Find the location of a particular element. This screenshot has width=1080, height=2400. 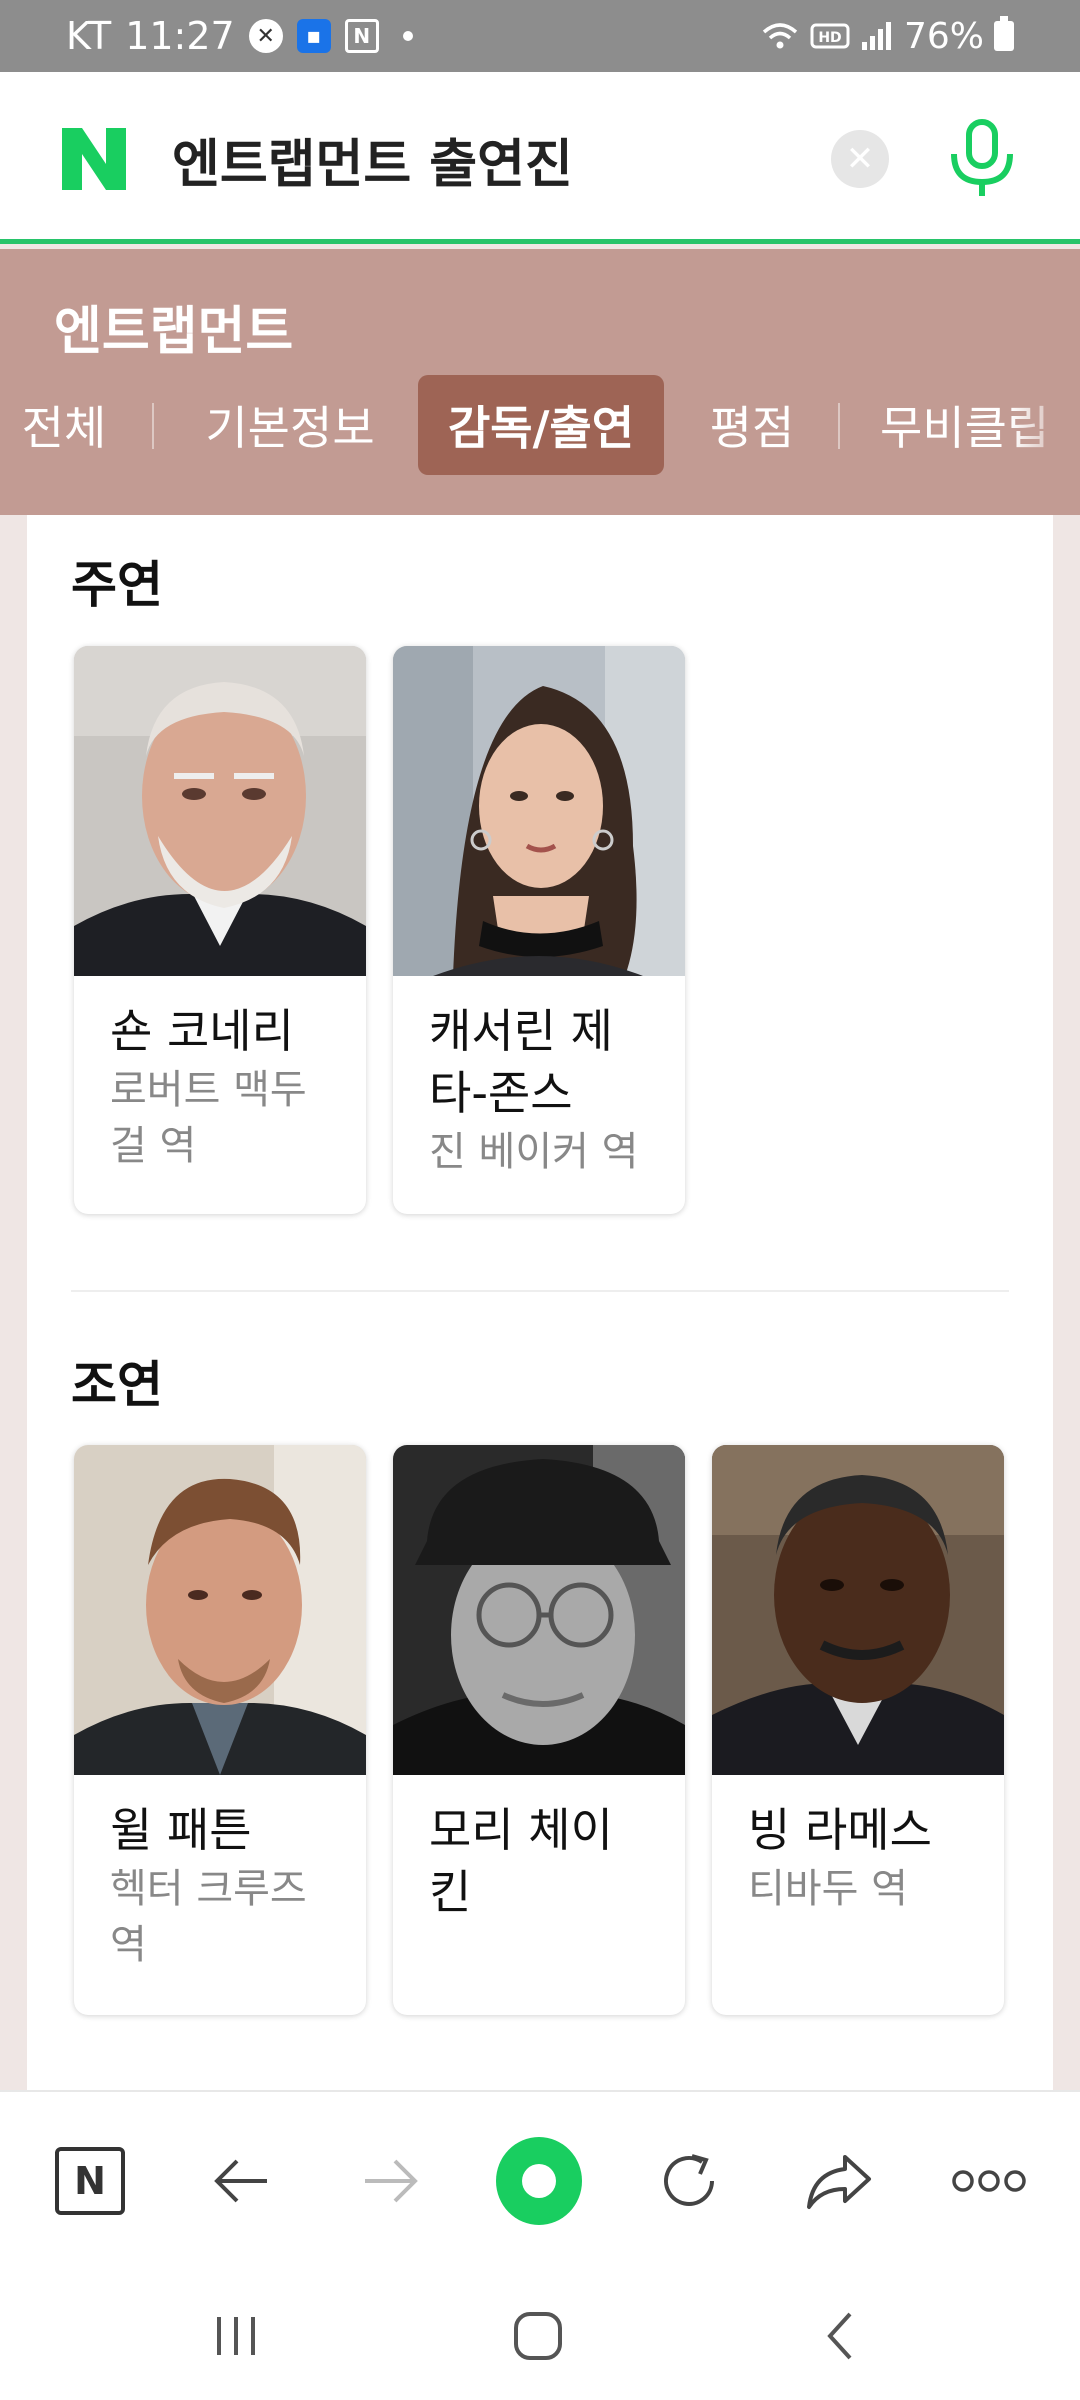

back-icon is located at coordinates (839, 2336).